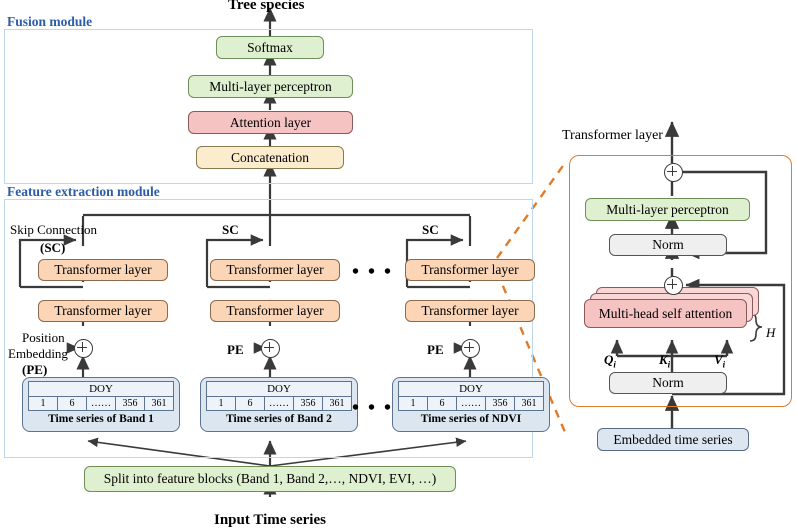  I want to click on concatenation-label: Concatenation, so click(270, 157).